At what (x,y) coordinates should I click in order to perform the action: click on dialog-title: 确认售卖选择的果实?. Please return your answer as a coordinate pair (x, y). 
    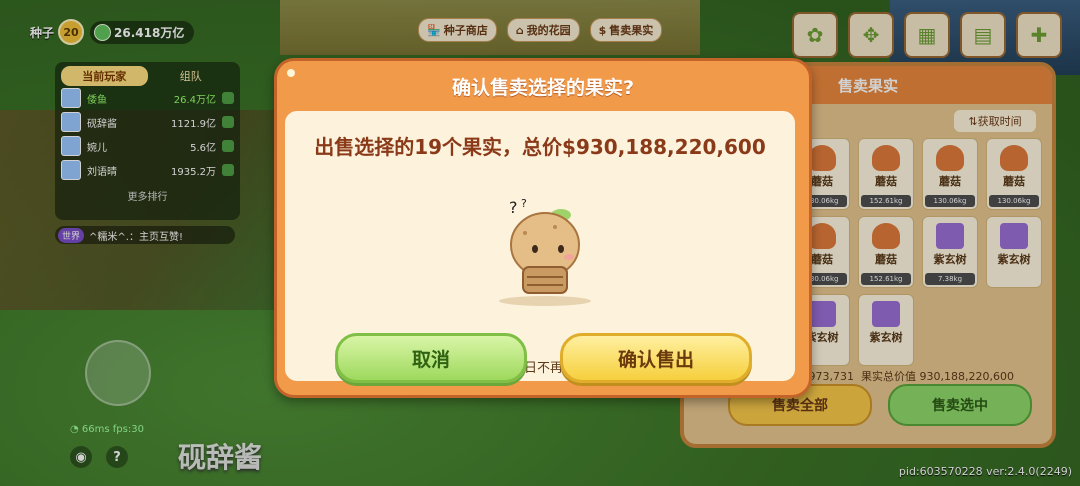
    Looking at the image, I should click on (543, 87).